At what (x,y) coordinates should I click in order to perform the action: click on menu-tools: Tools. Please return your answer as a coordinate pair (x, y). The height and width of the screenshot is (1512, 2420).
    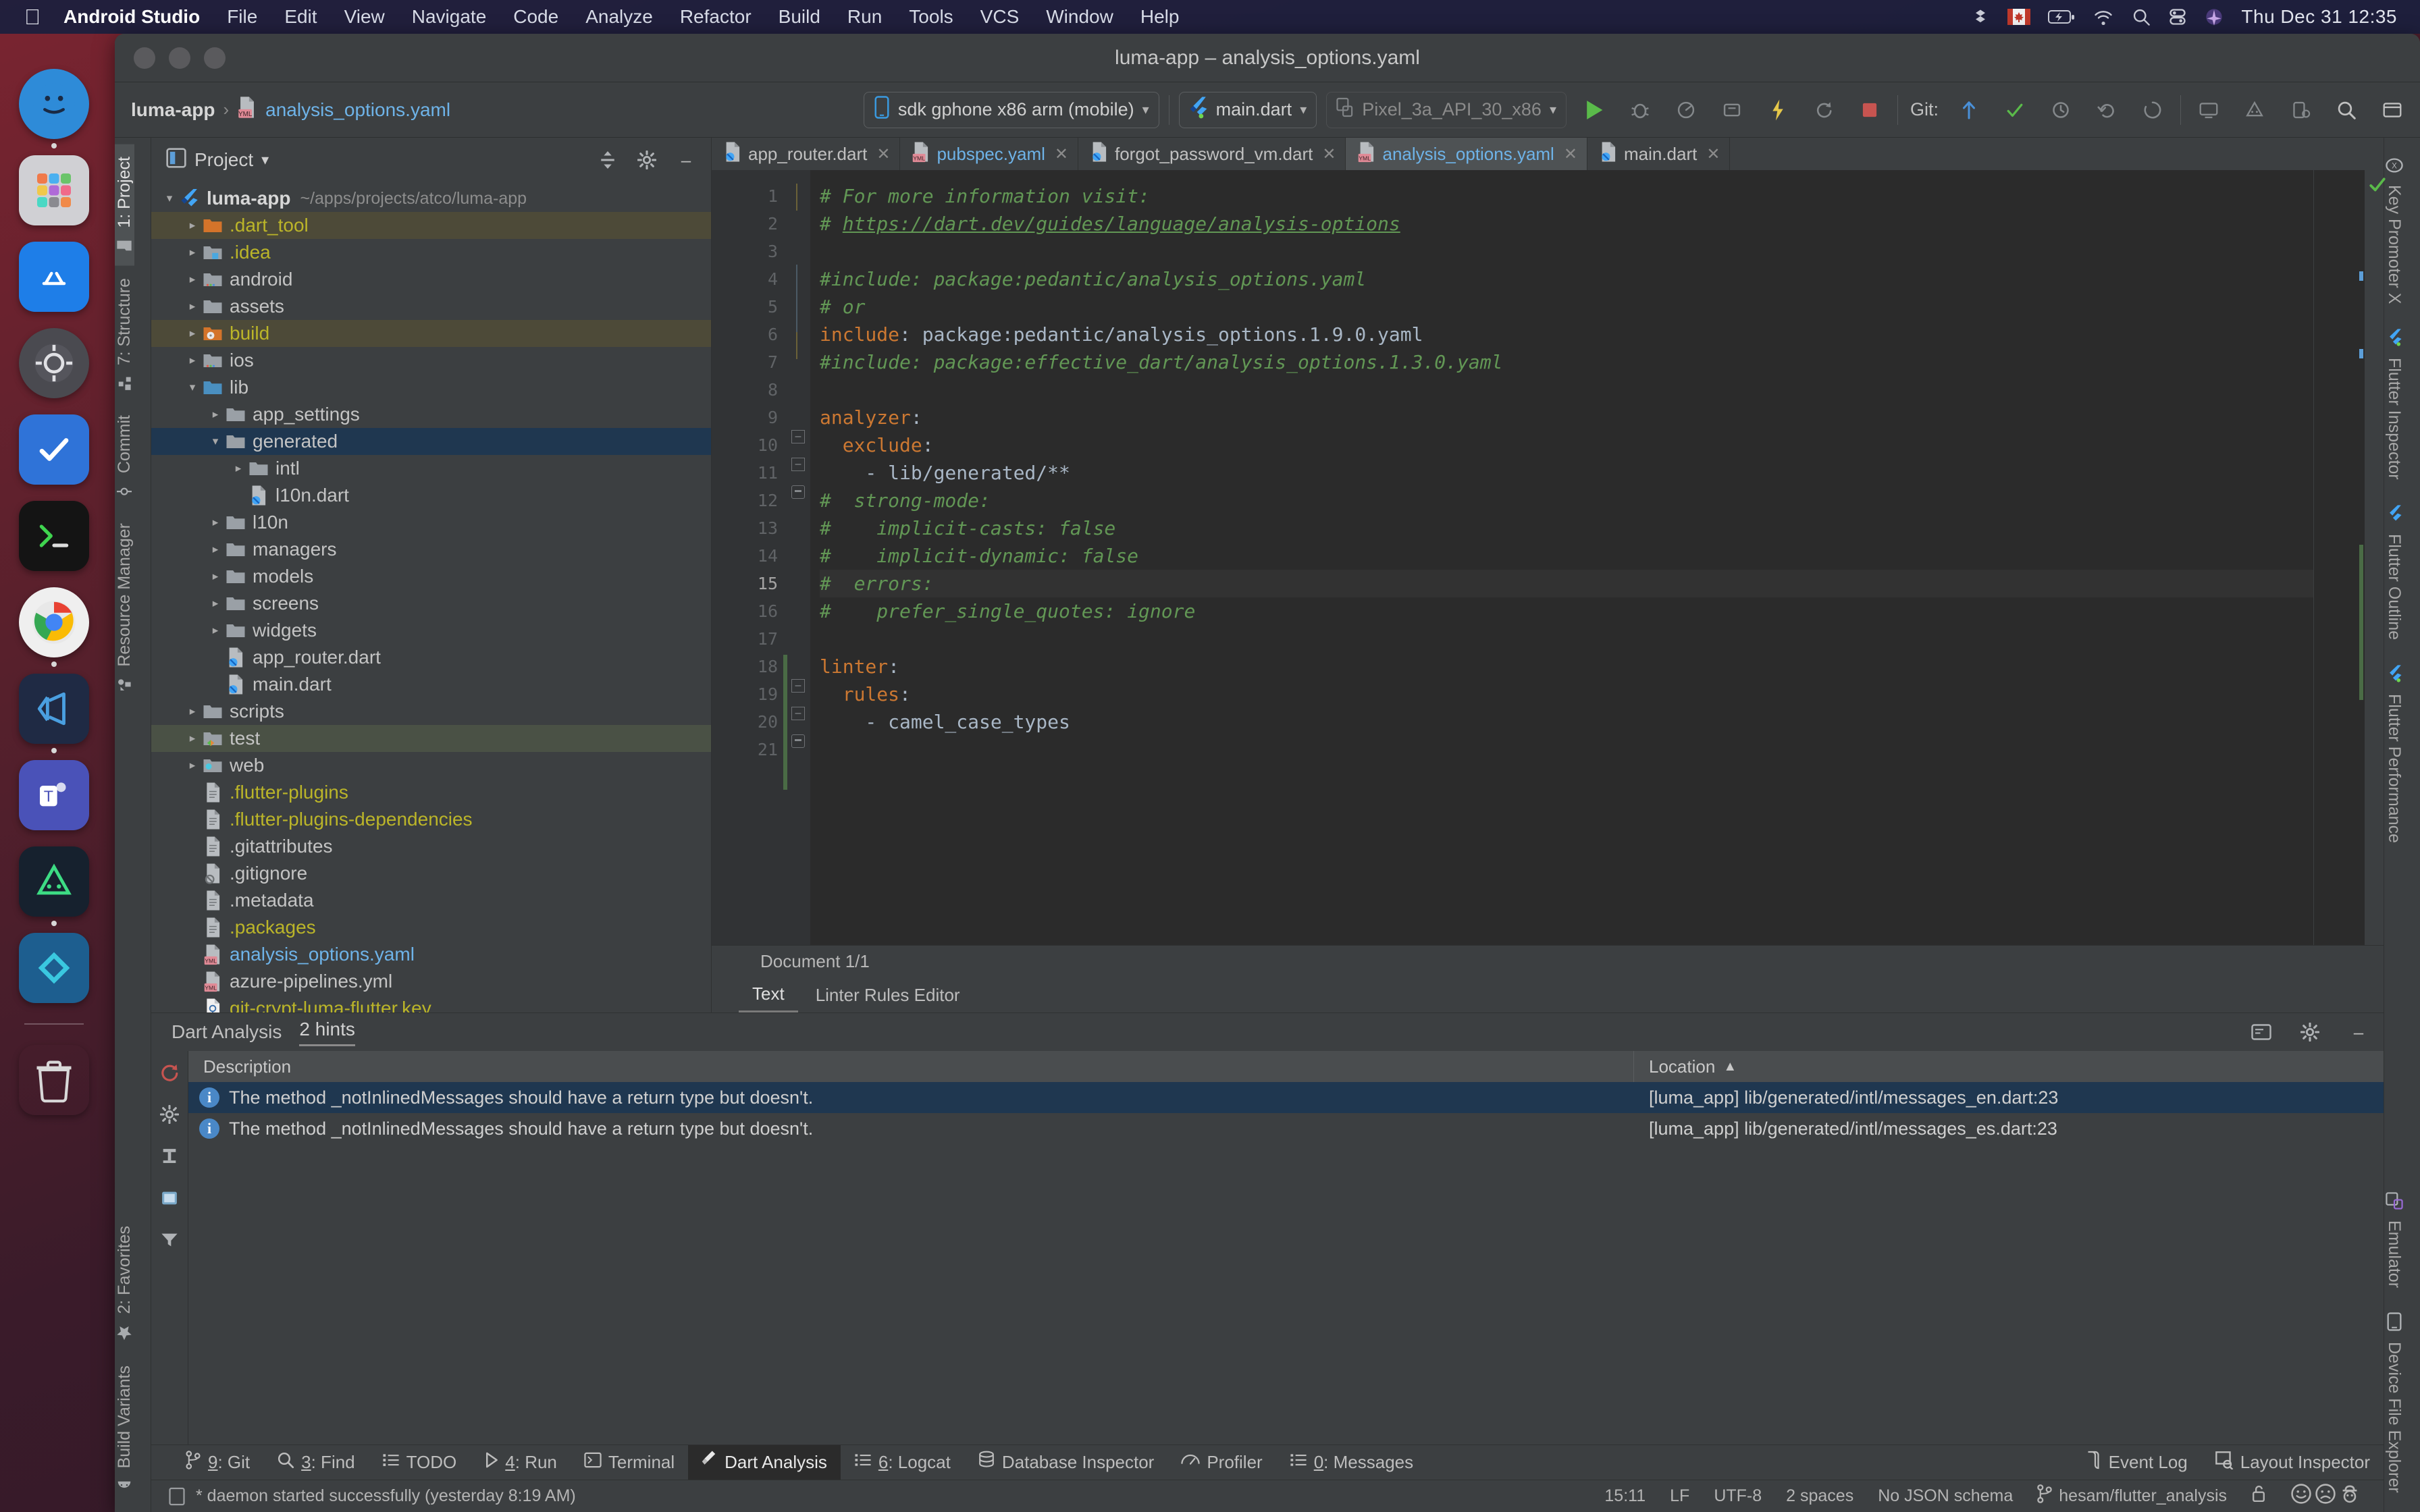
    Looking at the image, I should click on (930, 17).